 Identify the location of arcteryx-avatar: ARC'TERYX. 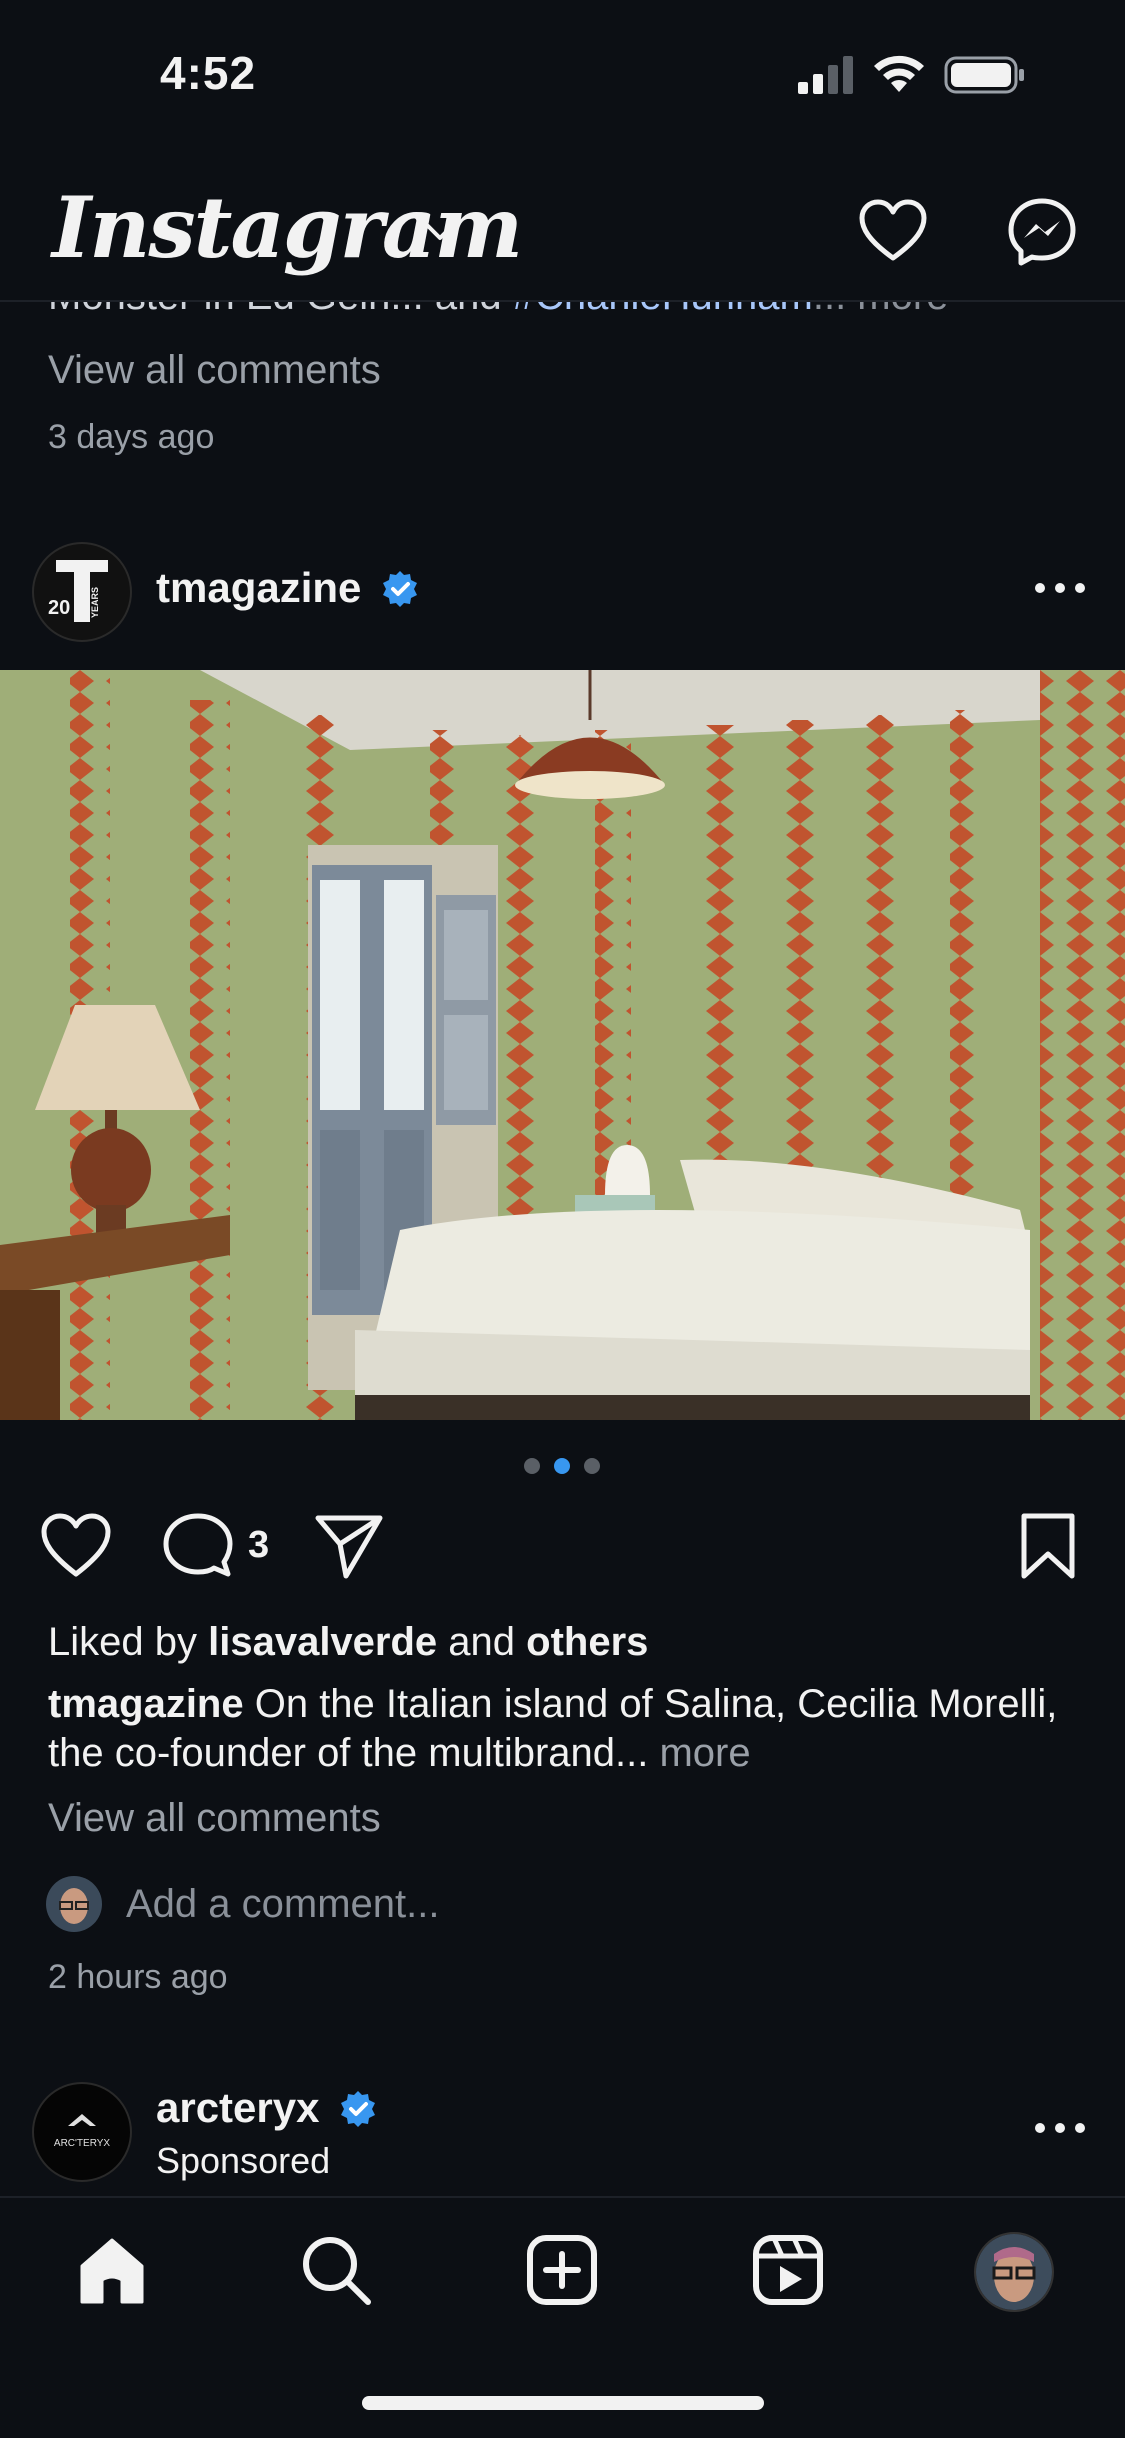
(82, 2132).